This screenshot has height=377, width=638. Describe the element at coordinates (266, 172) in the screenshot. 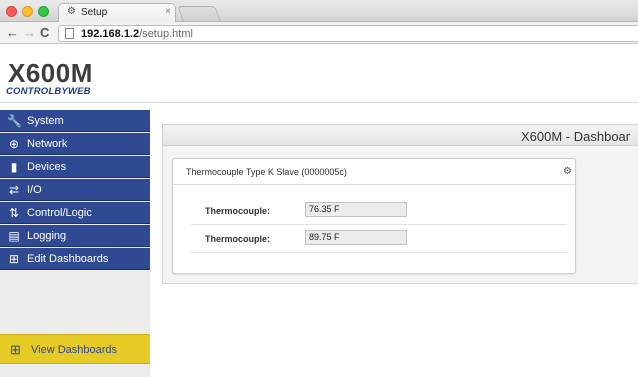

I see `card-title: Thermocouple Type K Slave (0000005c)` at that location.